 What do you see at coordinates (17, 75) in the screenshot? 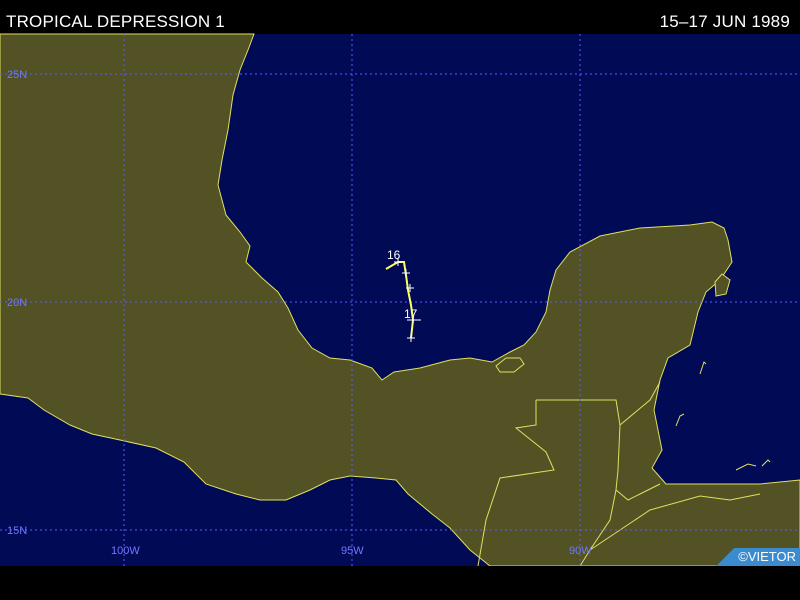
I see `lat-label-25n: 25N` at bounding box center [17, 75].